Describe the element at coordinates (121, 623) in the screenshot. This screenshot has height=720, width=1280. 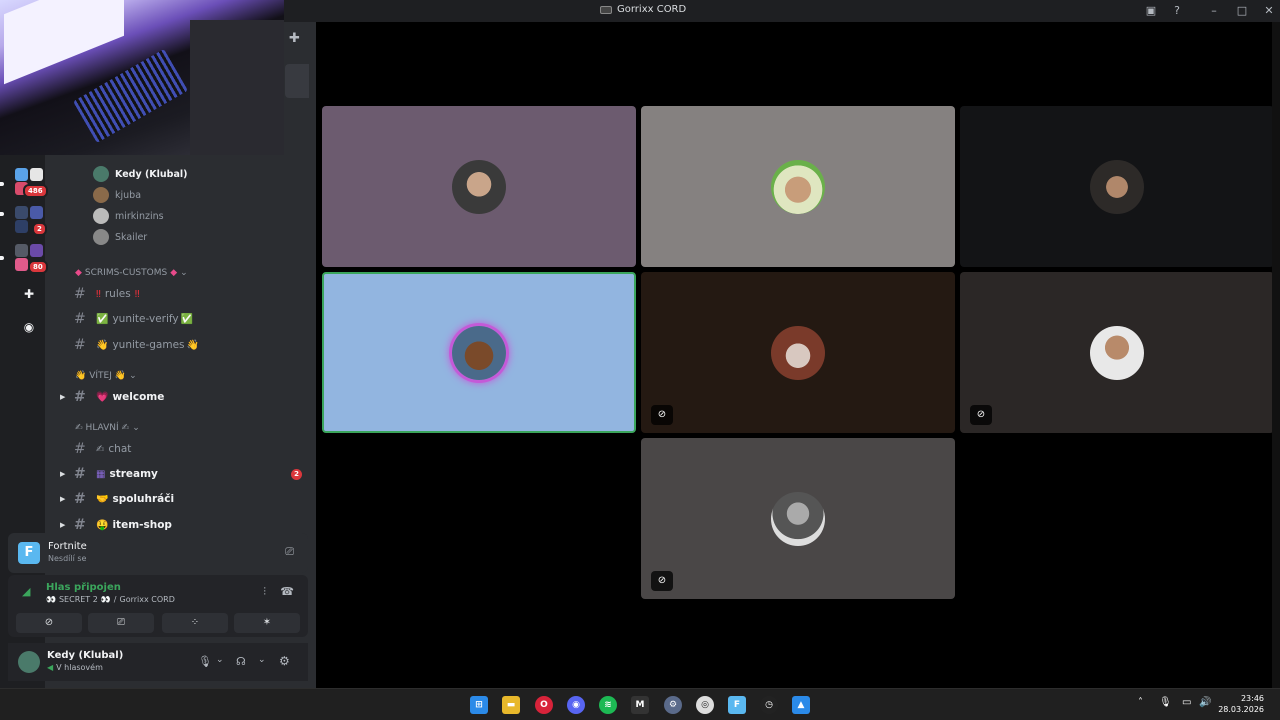
I see `screen-share-button: ⎚` at that location.